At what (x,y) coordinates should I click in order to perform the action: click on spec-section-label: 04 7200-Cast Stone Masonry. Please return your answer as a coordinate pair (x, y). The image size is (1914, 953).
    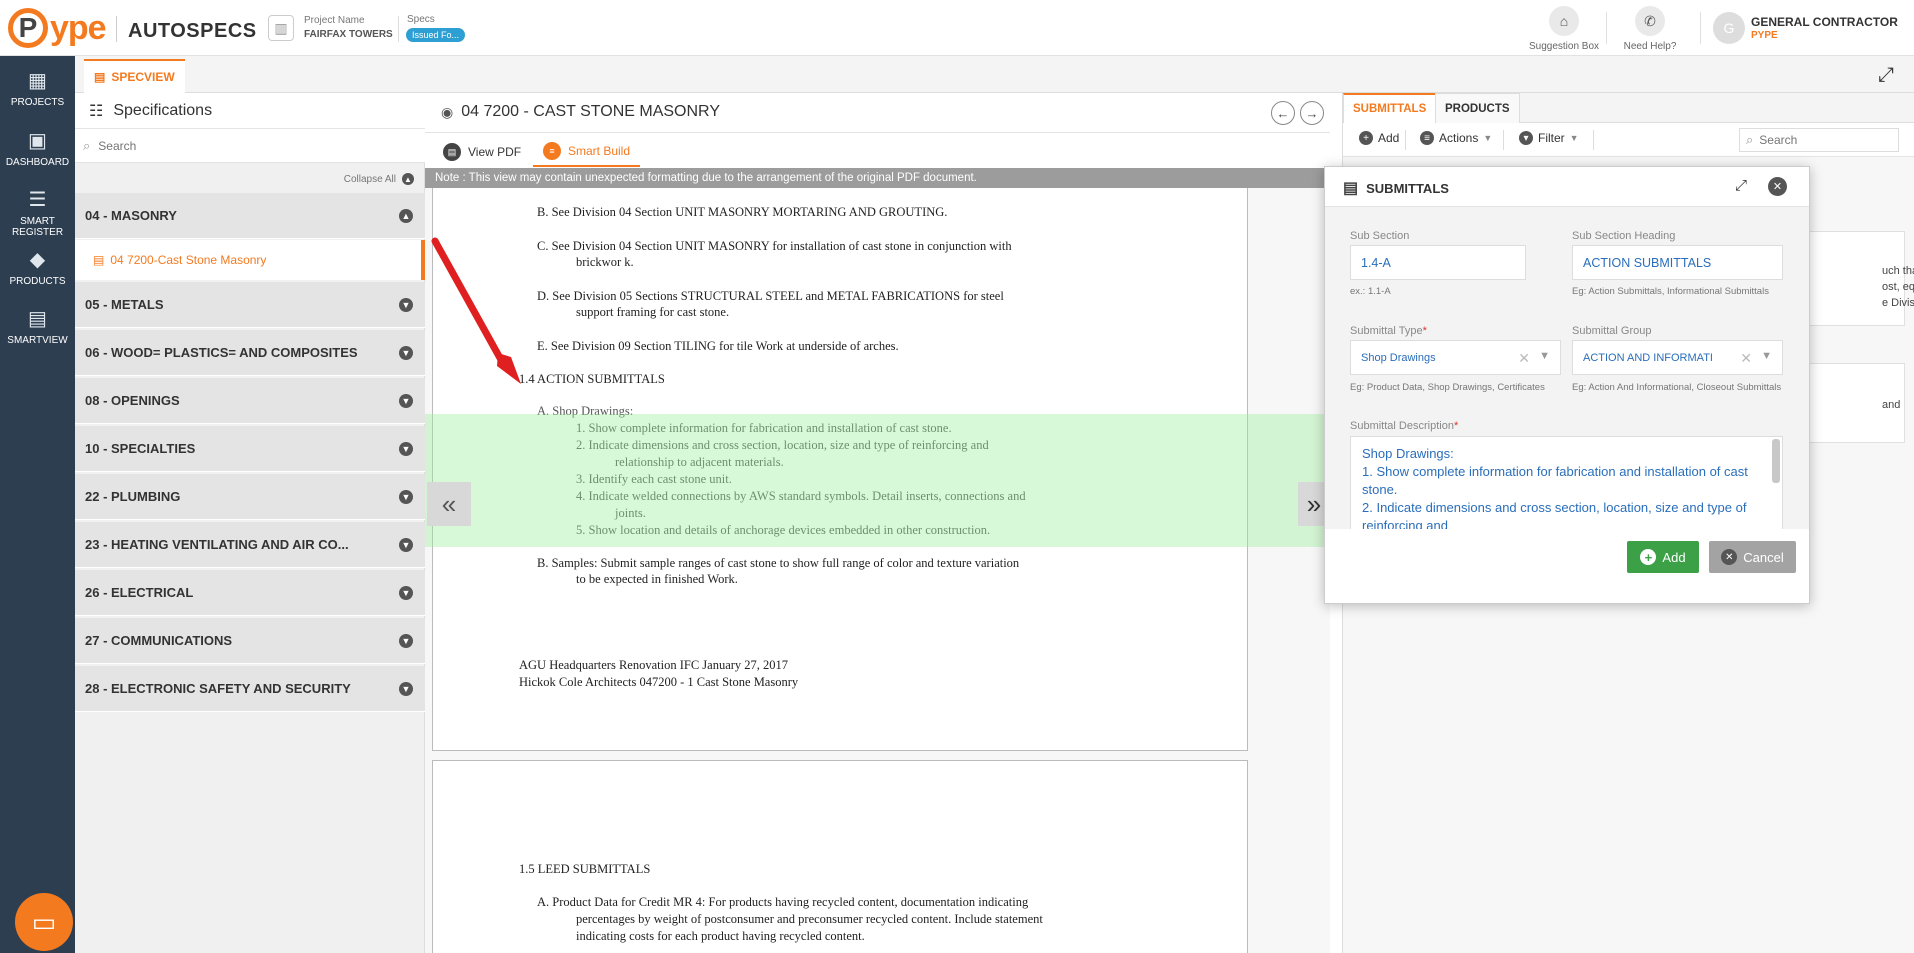
    Looking at the image, I should click on (188, 260).